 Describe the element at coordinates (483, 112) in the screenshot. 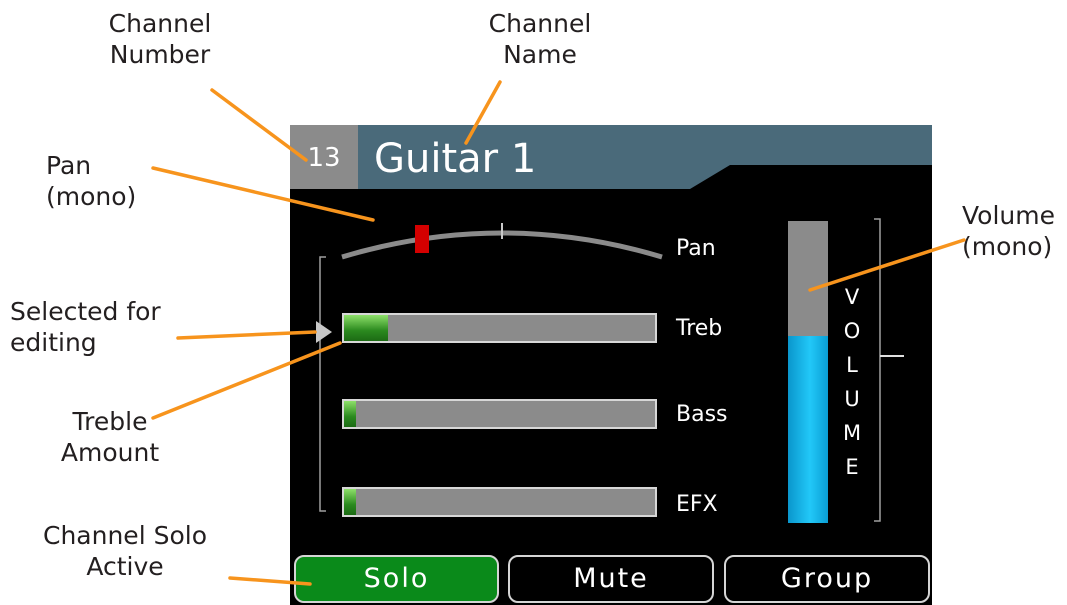

I see `callout-channel-name` at that location.